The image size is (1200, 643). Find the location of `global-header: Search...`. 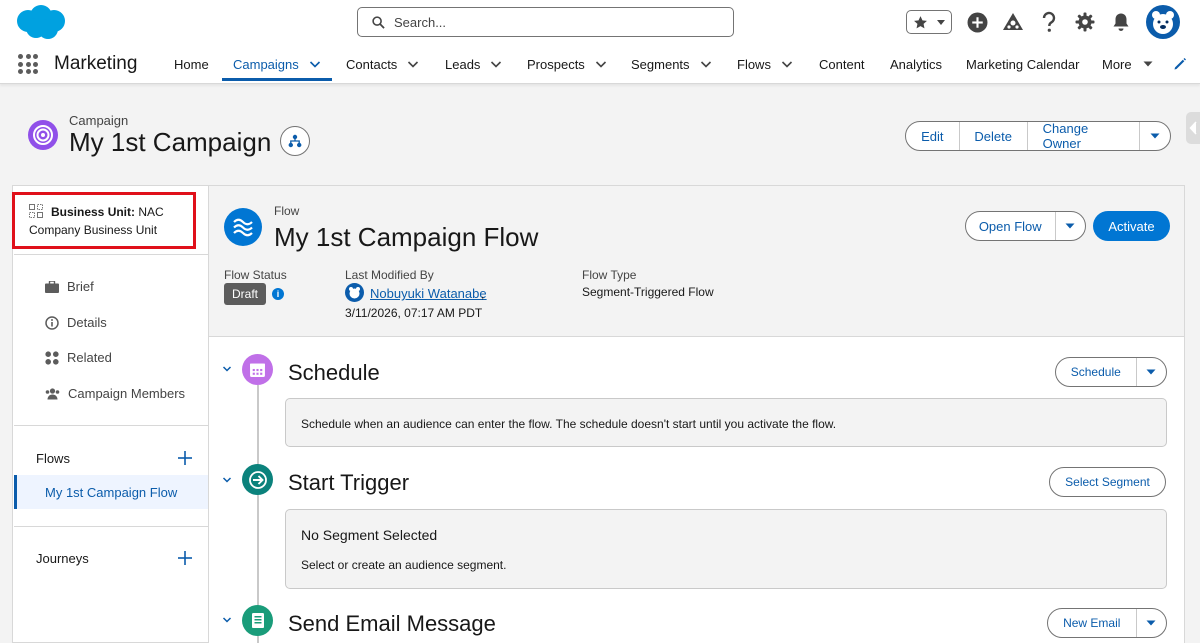

global-header: Search... is located at coordinates (600, 22).